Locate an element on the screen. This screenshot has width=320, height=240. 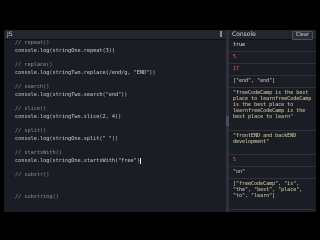
code-text: console.log(stringOne.startsWith("free") is located at coordinates (77, 161).